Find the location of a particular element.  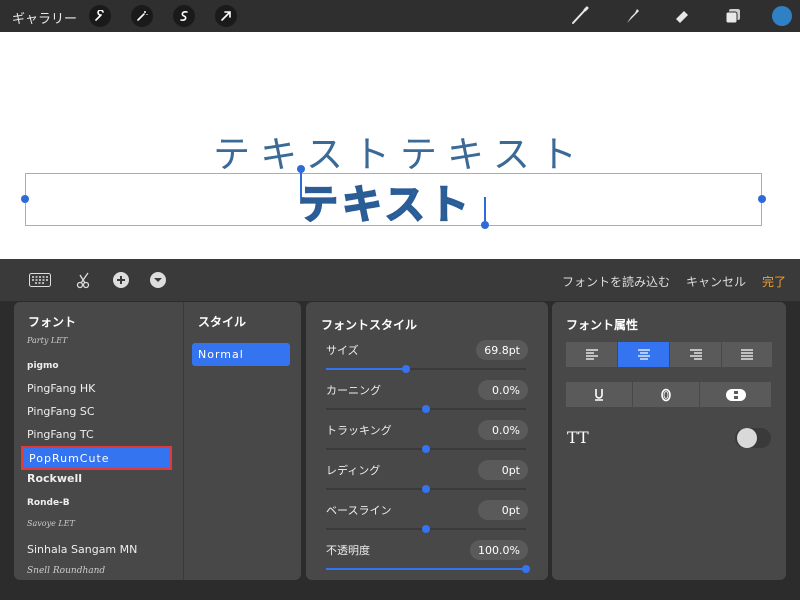

slider-label: ベースライン is located at coordinates (359, 510).